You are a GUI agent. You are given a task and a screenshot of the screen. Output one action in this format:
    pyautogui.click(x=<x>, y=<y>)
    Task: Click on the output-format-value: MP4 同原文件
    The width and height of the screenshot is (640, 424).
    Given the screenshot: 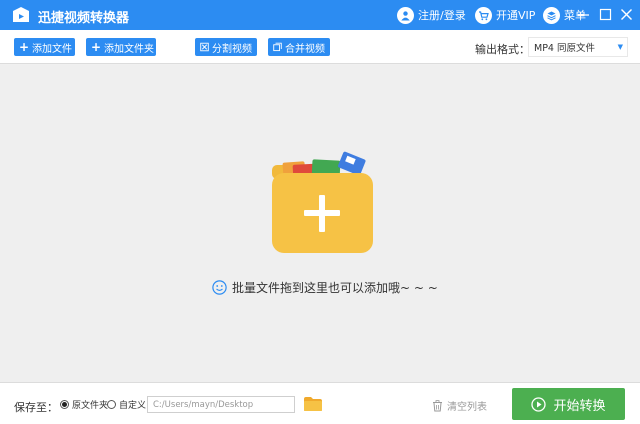 What is the action you would take?
    pyautogui.click(x=564, y=48)
    